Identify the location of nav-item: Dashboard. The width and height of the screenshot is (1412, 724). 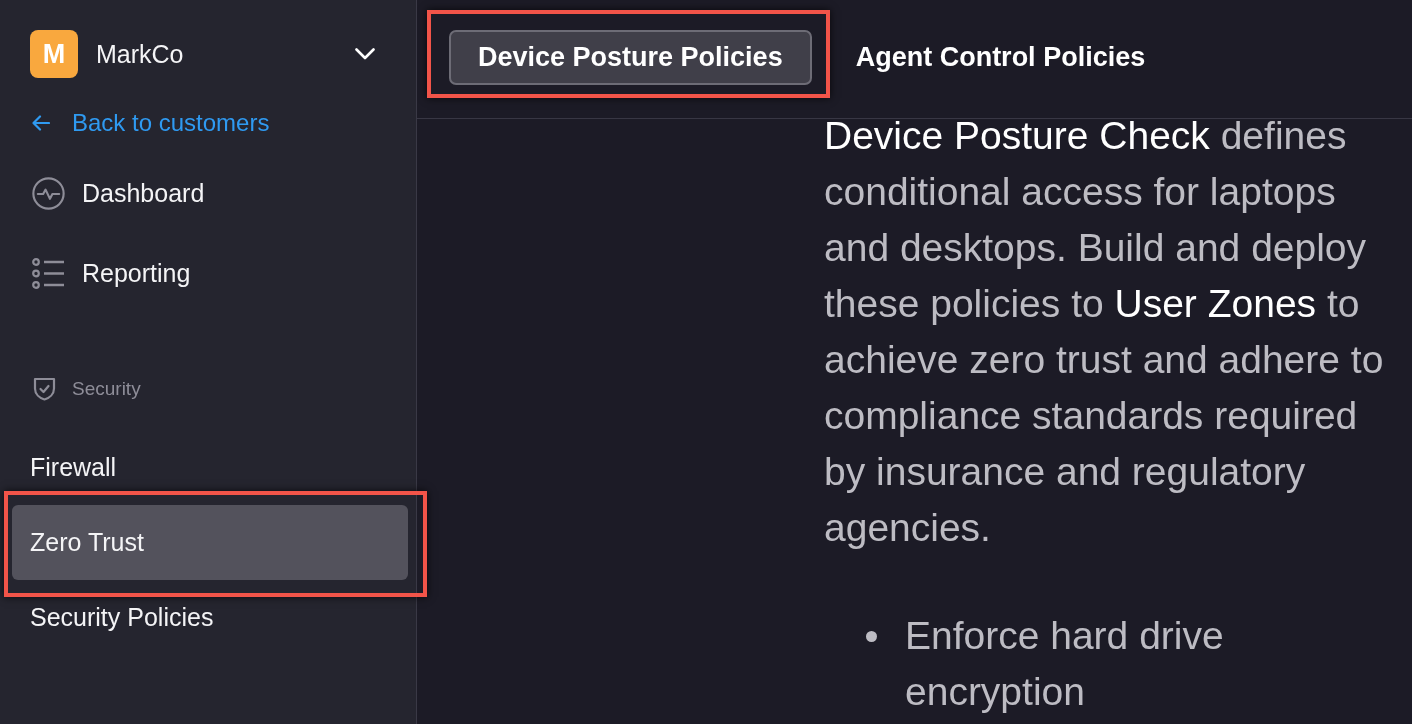
(210, 193).